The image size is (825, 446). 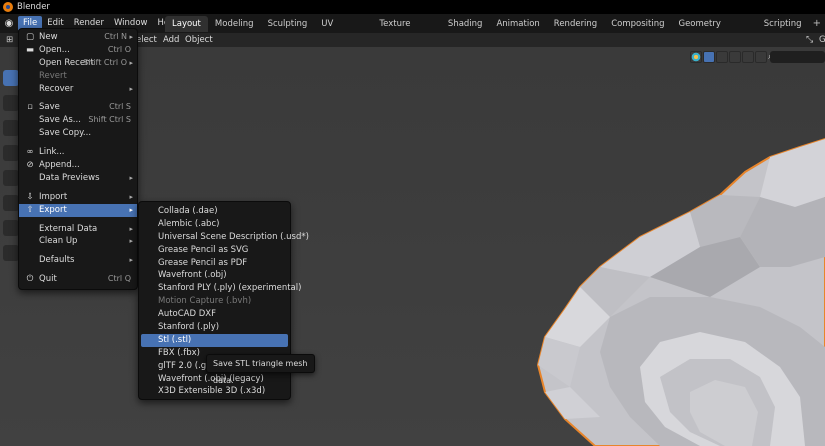 I want to click on shading-buttons, so click(x=728, y=57).